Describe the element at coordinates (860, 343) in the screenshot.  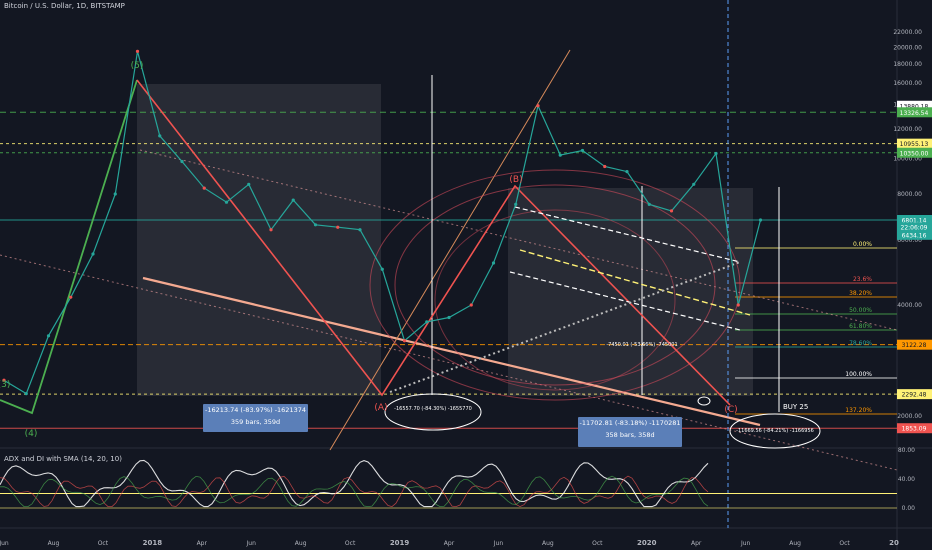
I see `fib-label-5: 78.60%` at that location.